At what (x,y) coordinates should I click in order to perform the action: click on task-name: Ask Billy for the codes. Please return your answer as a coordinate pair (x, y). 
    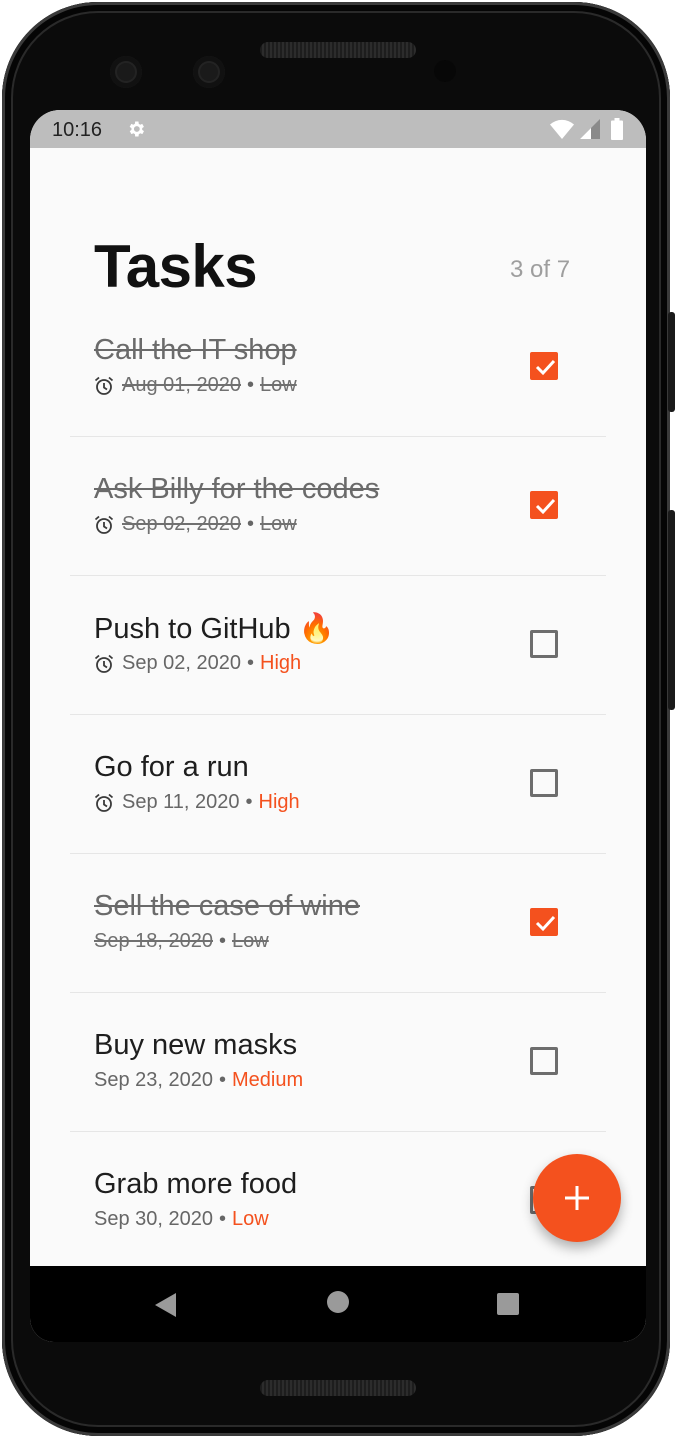
    Looking at the image, I should click on (237, 489).